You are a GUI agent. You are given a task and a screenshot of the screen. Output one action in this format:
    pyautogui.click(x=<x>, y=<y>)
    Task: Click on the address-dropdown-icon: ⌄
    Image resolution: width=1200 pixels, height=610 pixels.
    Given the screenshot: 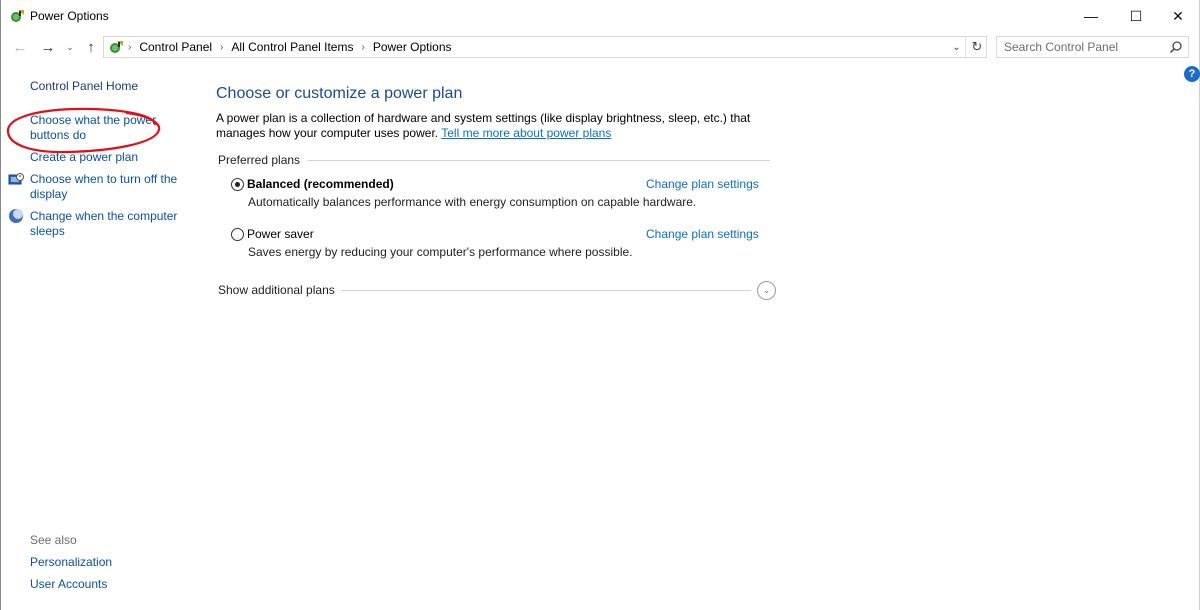 What is the action you would take?
    pyautogui.click(x=957, y=47)
    